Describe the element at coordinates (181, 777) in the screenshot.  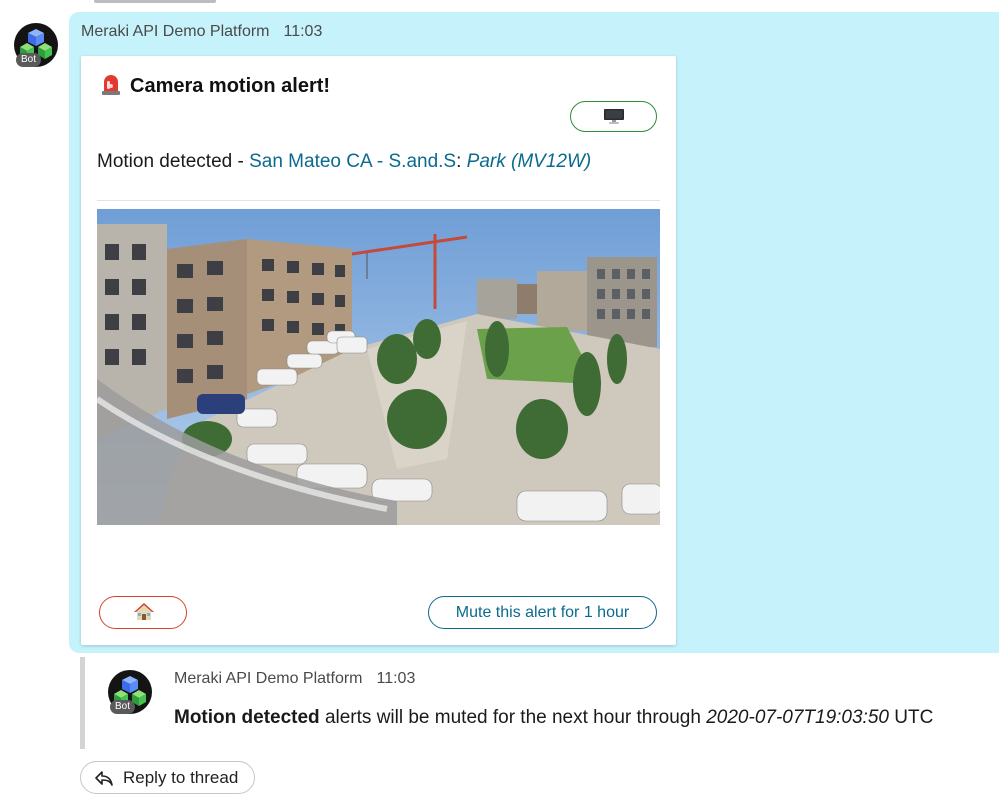
I see `reply-to-thread-label: Reply to thread` at that location.